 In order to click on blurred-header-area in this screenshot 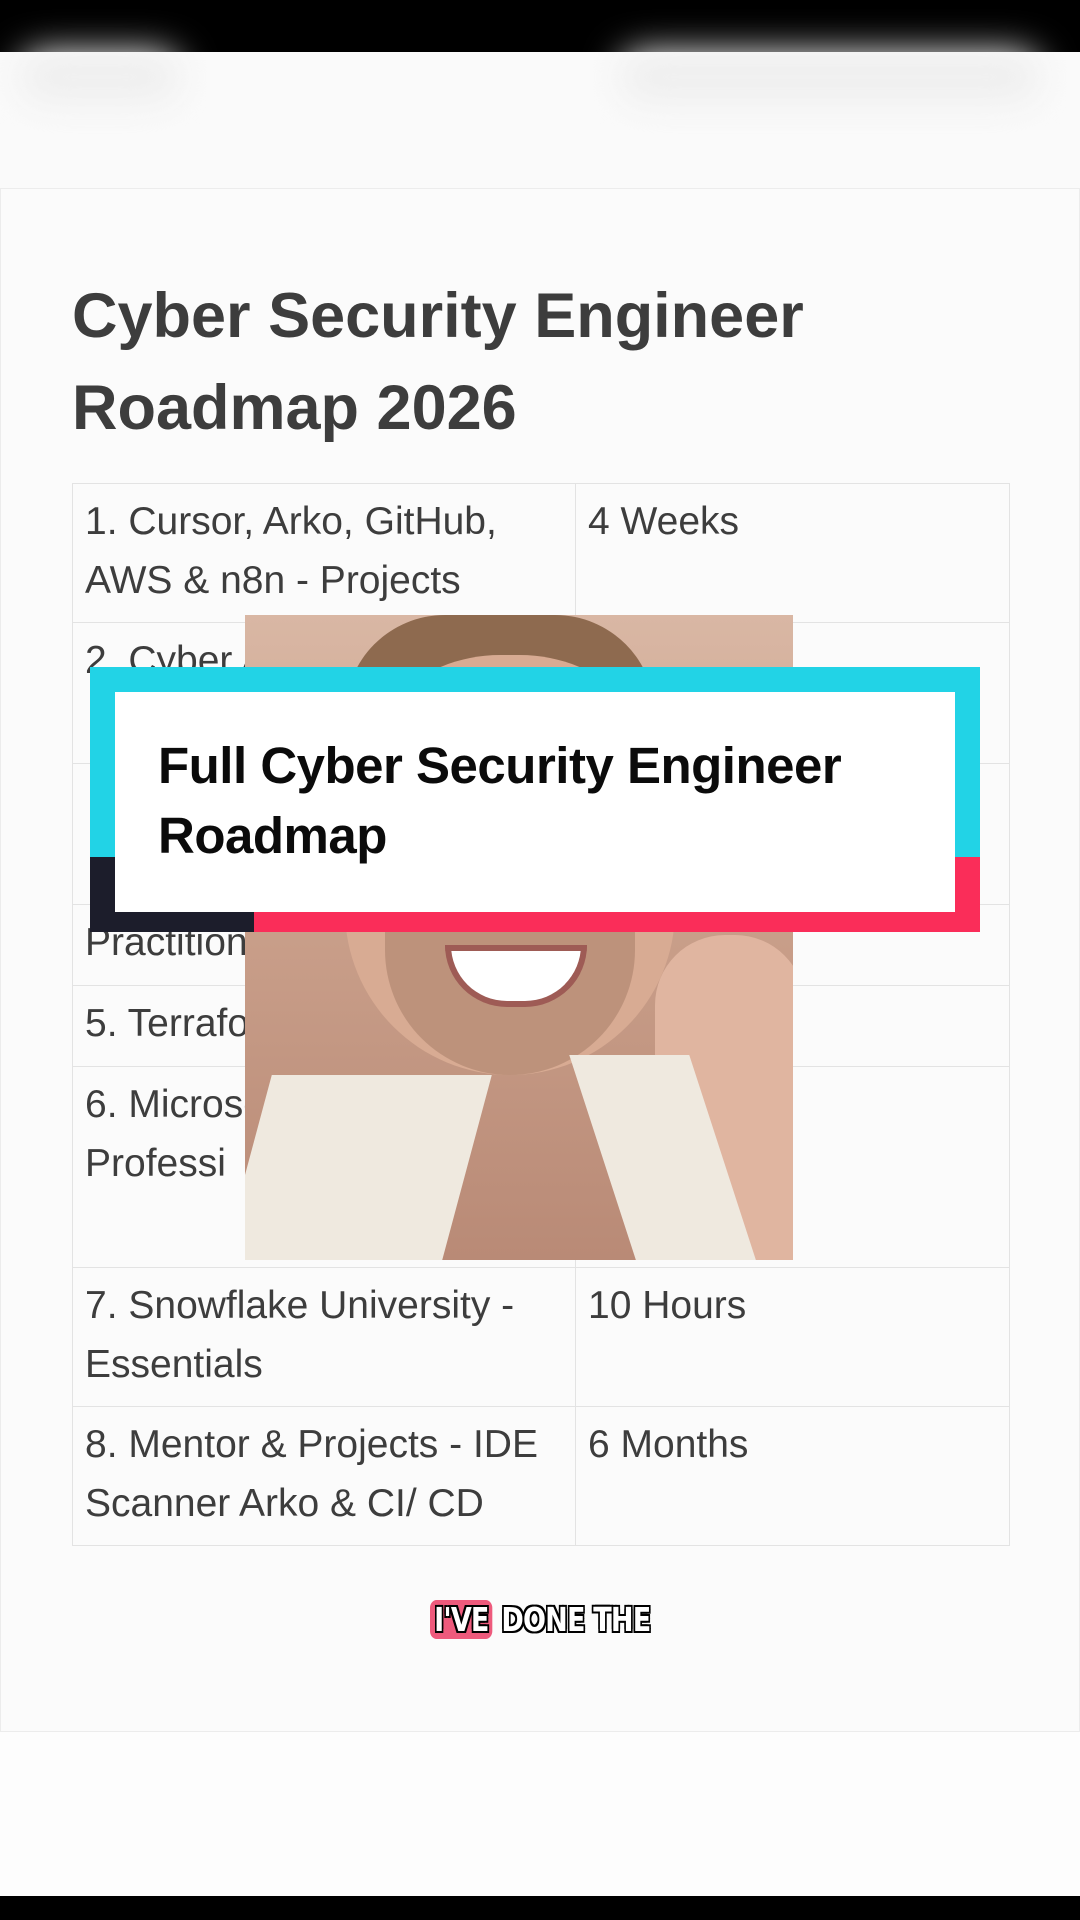, I will do `click(540, 120)`.